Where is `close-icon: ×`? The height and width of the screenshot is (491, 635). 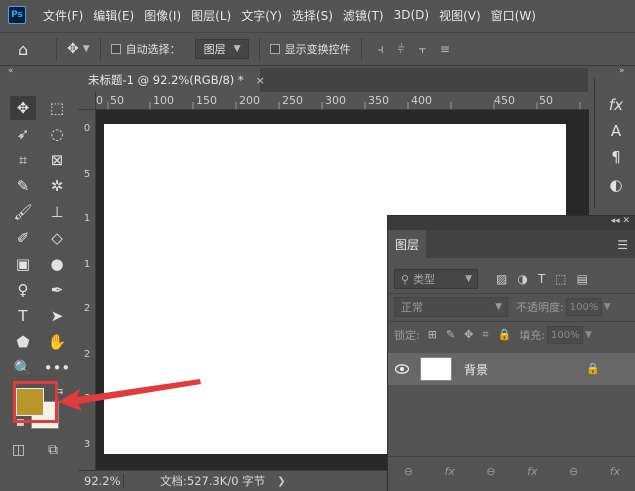 close-icon: × is located at coordinates (260, 80).